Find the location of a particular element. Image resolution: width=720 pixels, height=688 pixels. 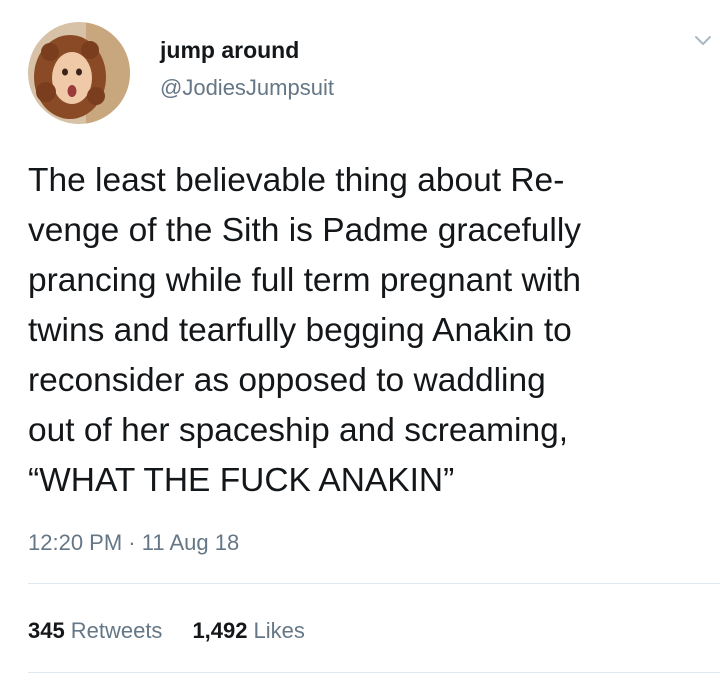

avatar is located at coordinates (79, 73).